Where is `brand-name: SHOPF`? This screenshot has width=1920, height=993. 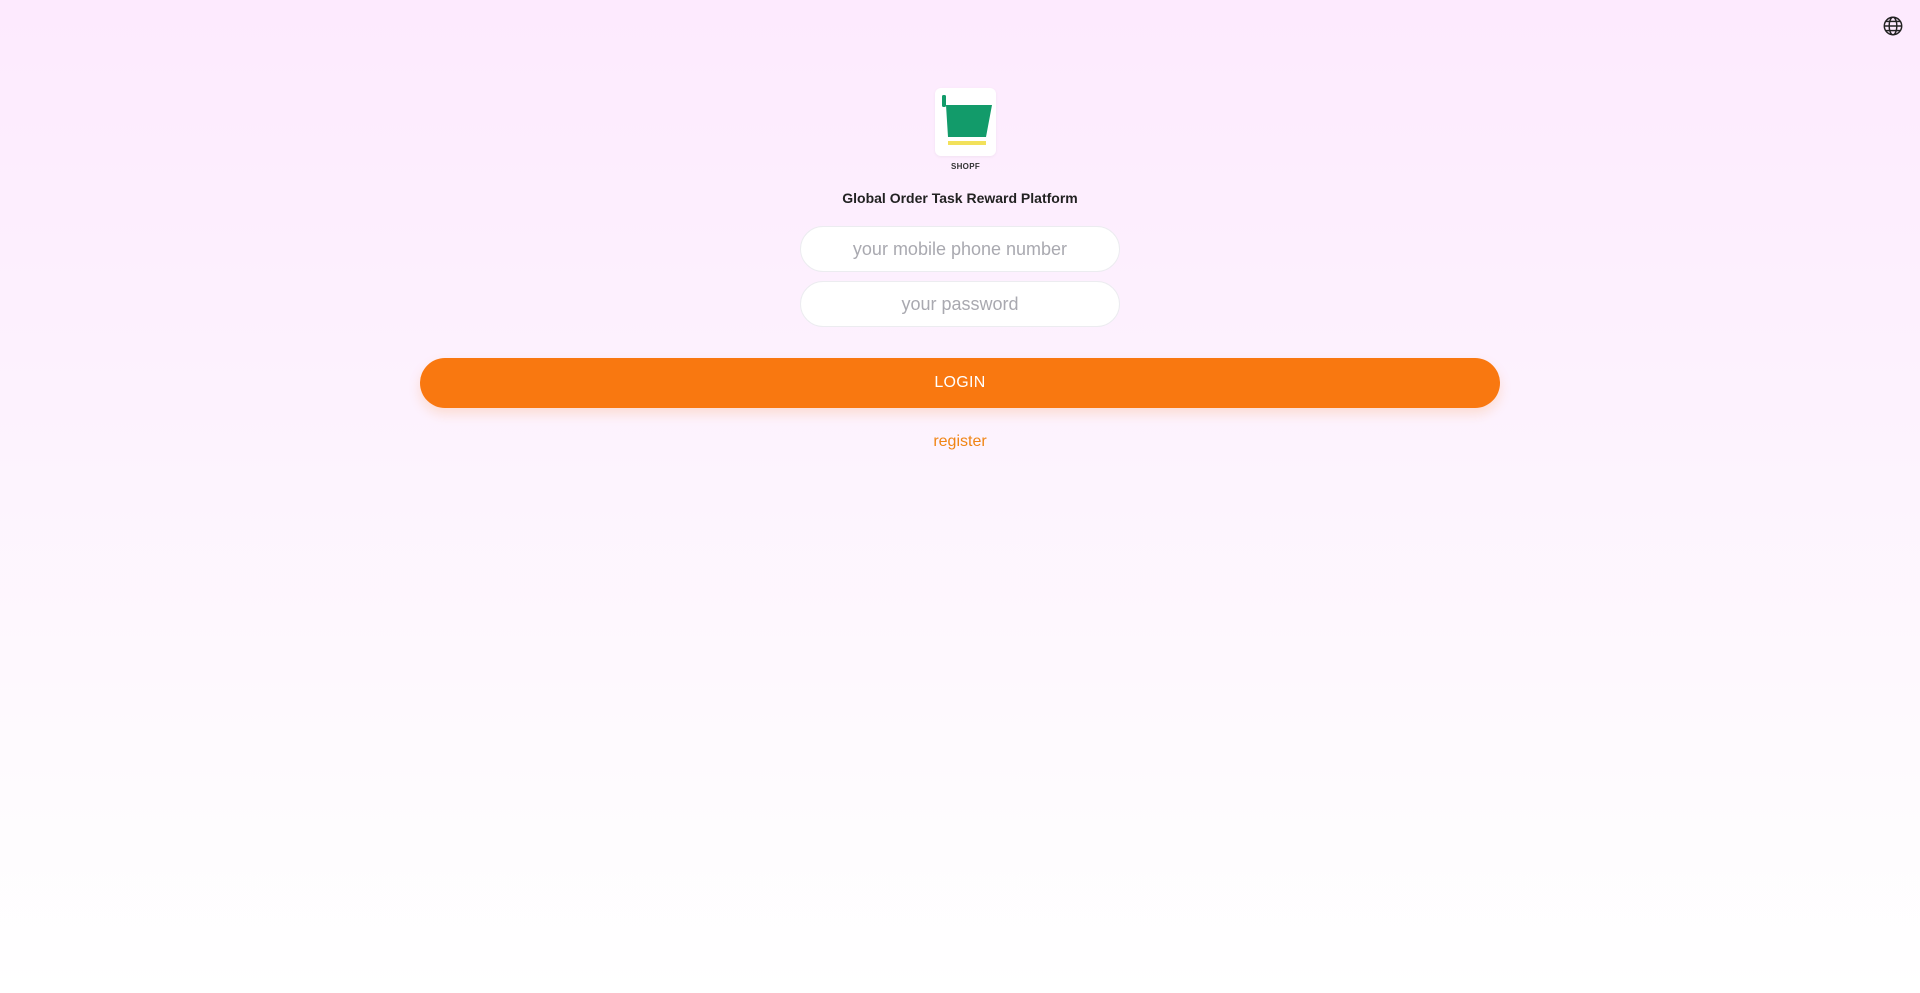
brand-name: SHOPF is located at coordinates (965, 166).